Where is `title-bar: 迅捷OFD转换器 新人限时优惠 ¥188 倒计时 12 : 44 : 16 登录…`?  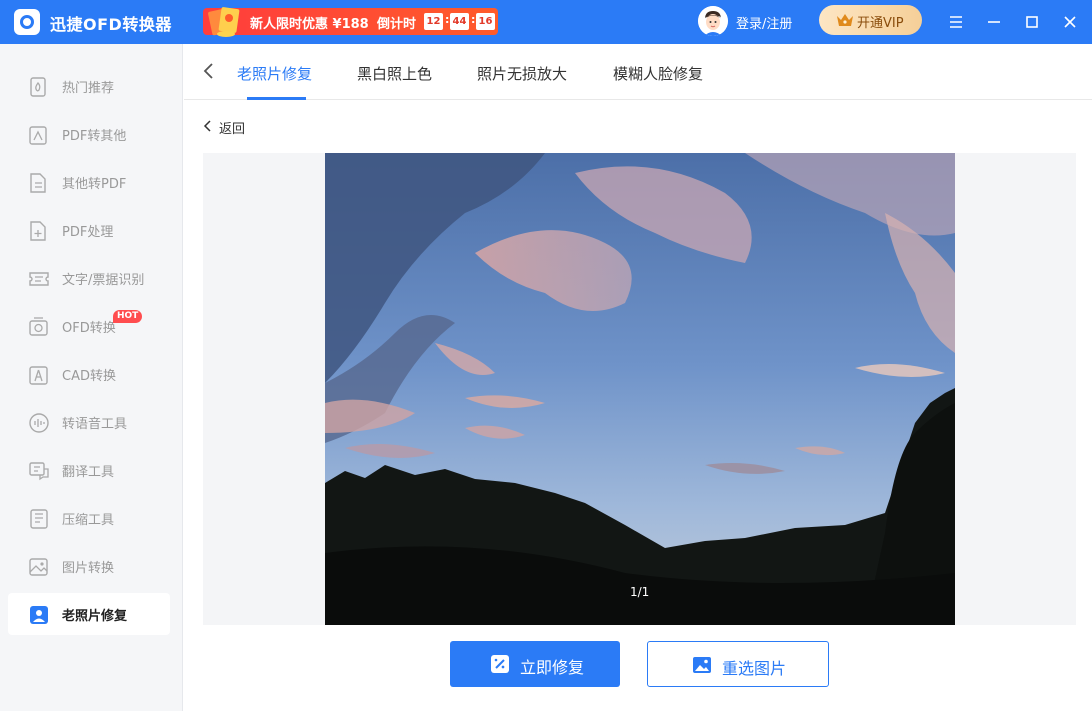
title-bar: 迅捷OFD转换器 新人限时优惠 ¥188 倒计时 12 : 44 : 16 登录… is located at coordinates (546, 22).